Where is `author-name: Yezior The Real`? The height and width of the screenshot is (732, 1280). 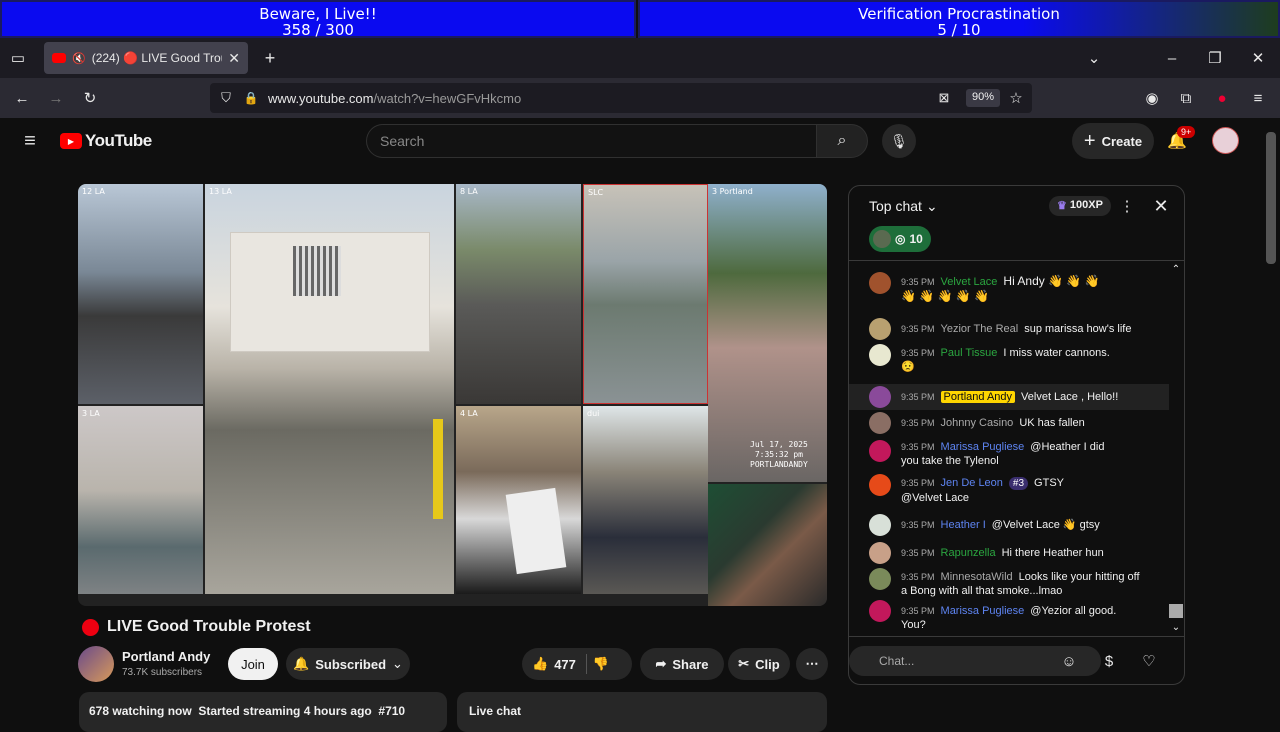 author-name: Yezior The Real is located at coordinates (980, 329).